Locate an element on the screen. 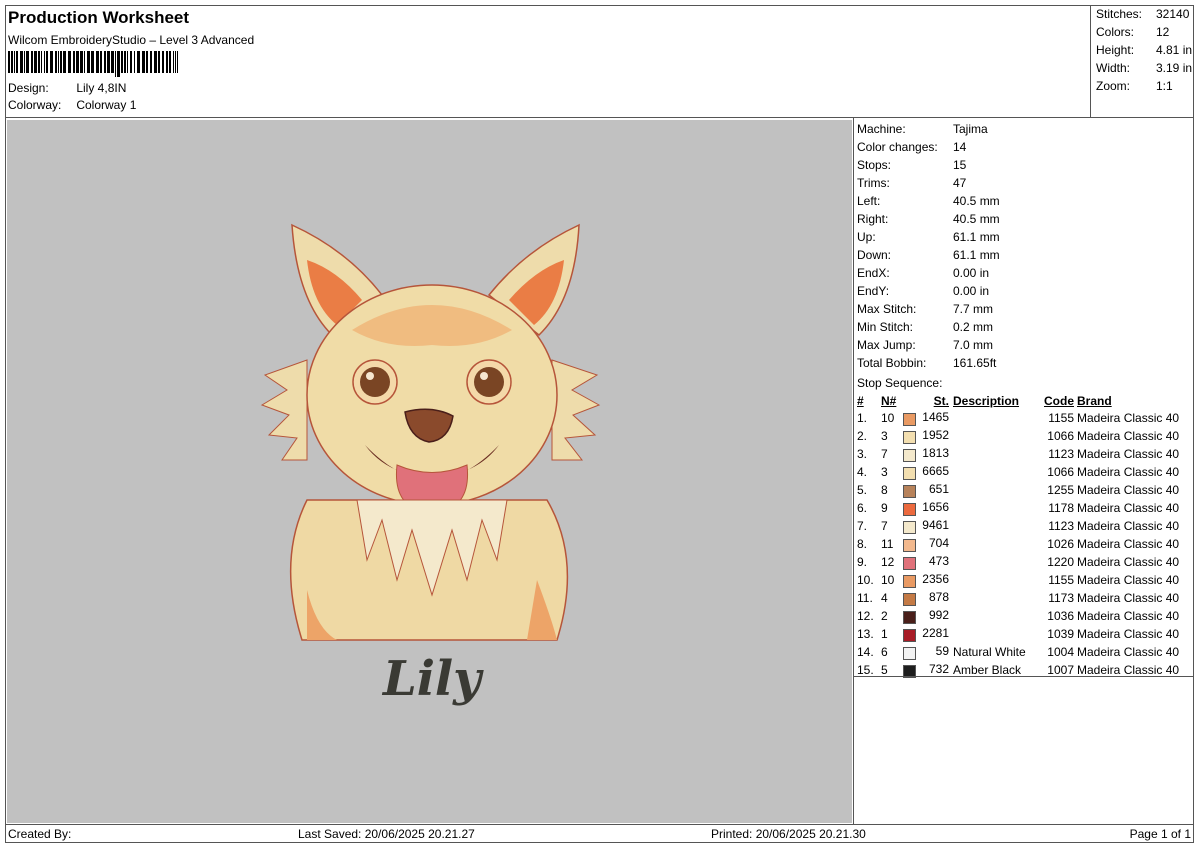  table-row: 6. 9 1656 1178 Madeira Classic 40 is located at coordinates (1025, 508).